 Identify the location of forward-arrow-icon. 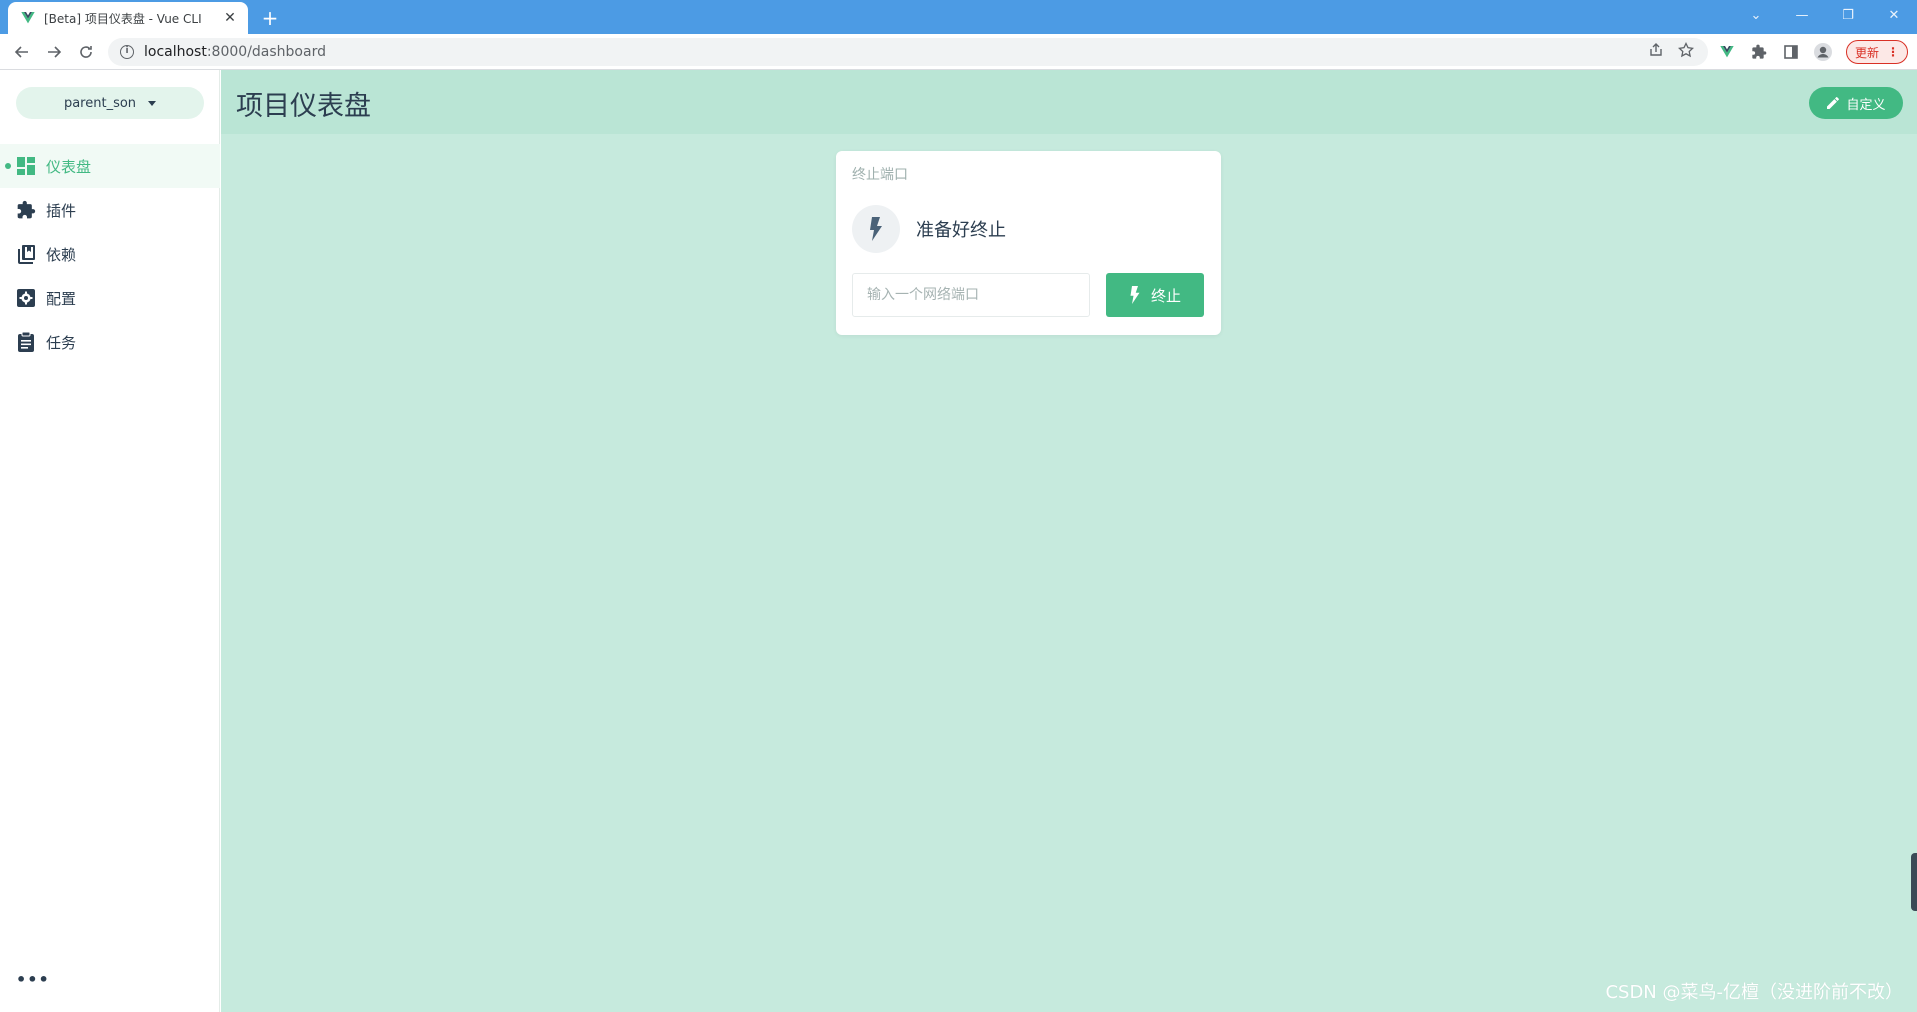
(54, 52).